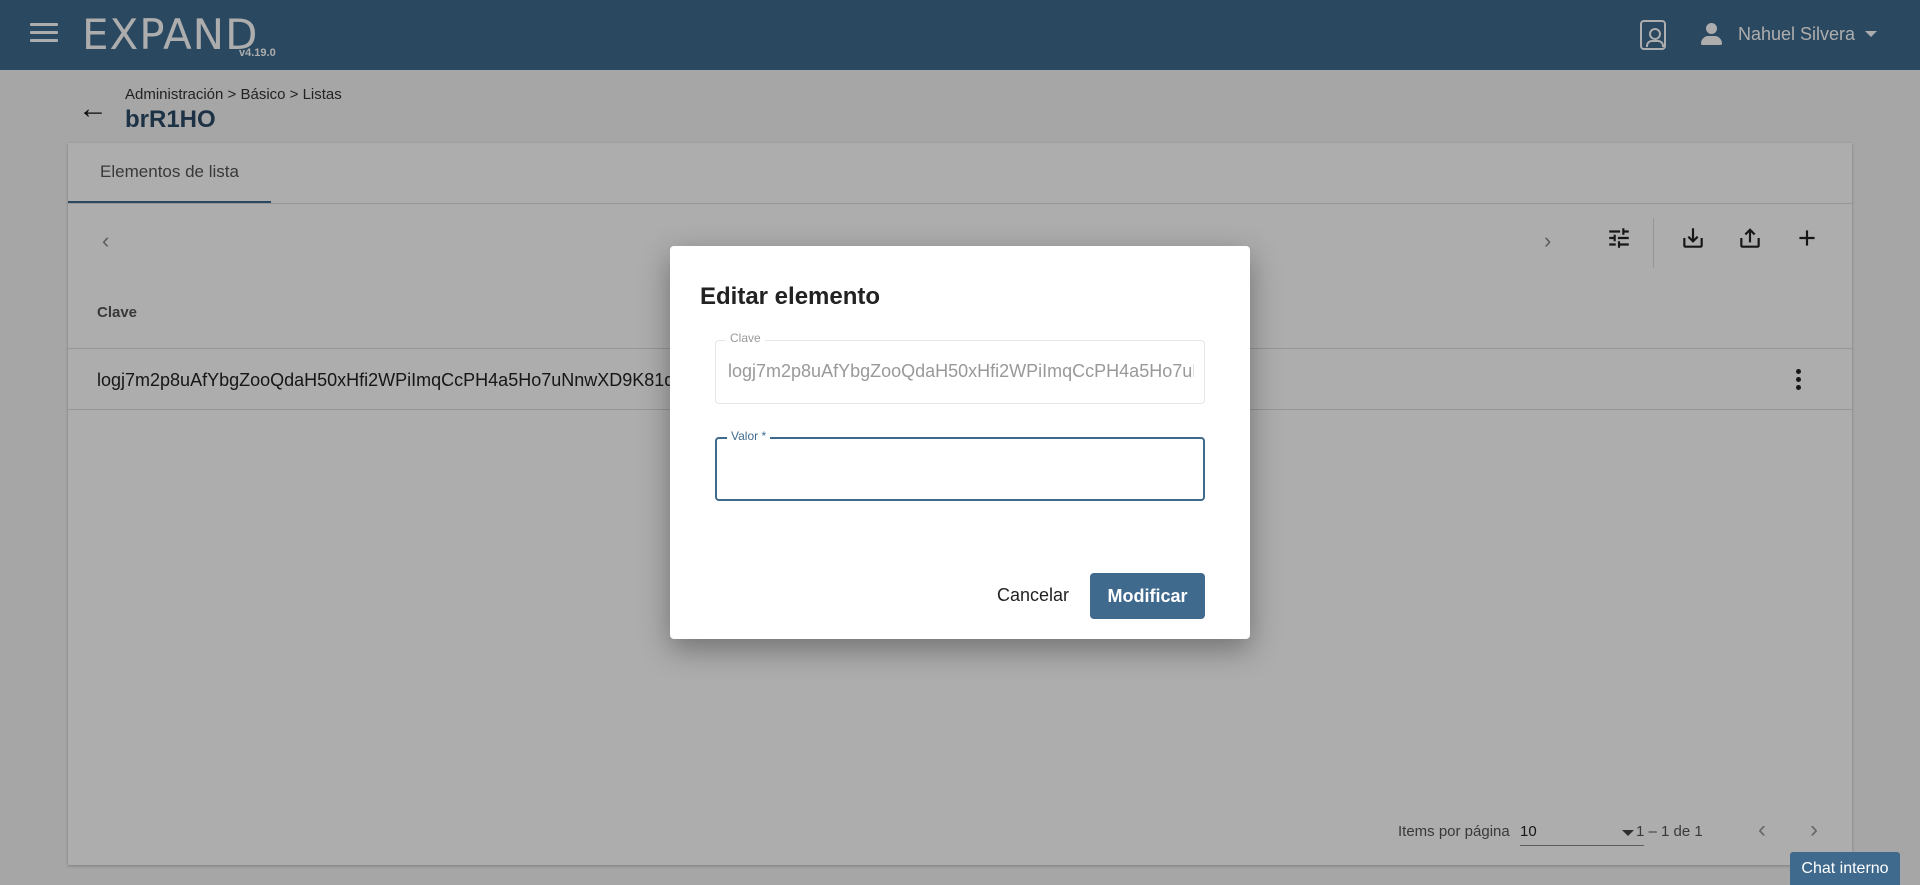 The image size is (1920, 885). I want to click on modify-button: Modificar, so click(1147, 596).